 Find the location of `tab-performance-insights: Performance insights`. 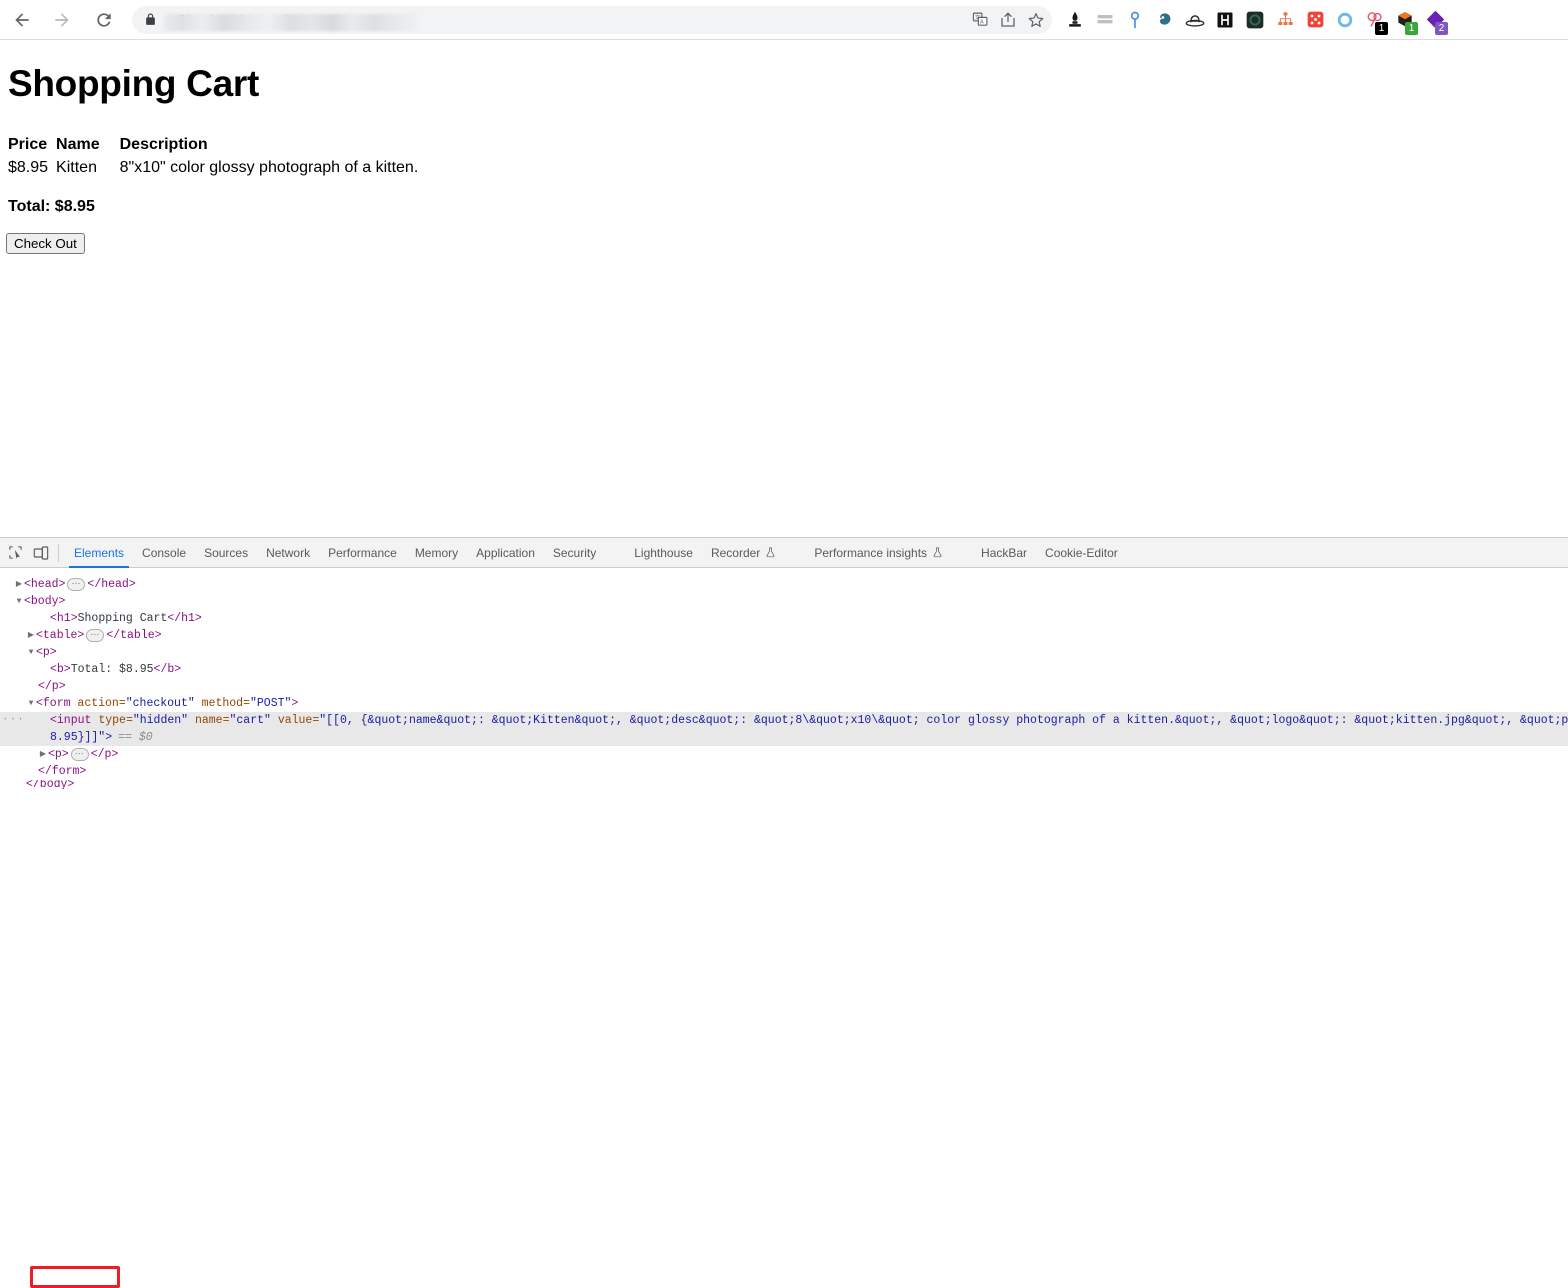

tab-performance-insights: Performance insights is located at coordinates (878, 553).